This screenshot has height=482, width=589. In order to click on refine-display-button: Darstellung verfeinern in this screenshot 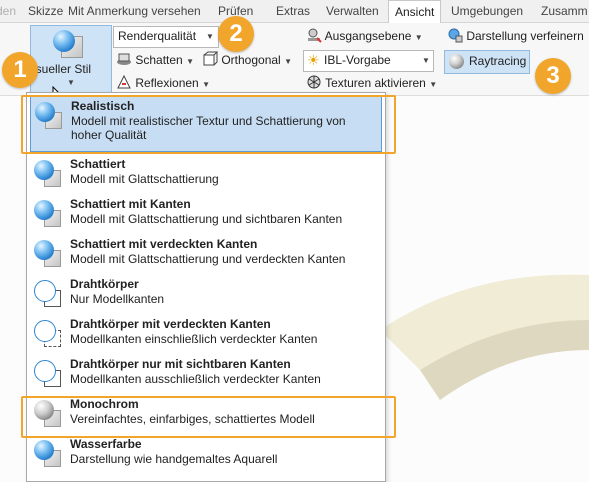, I will do `click(515, 36)`.